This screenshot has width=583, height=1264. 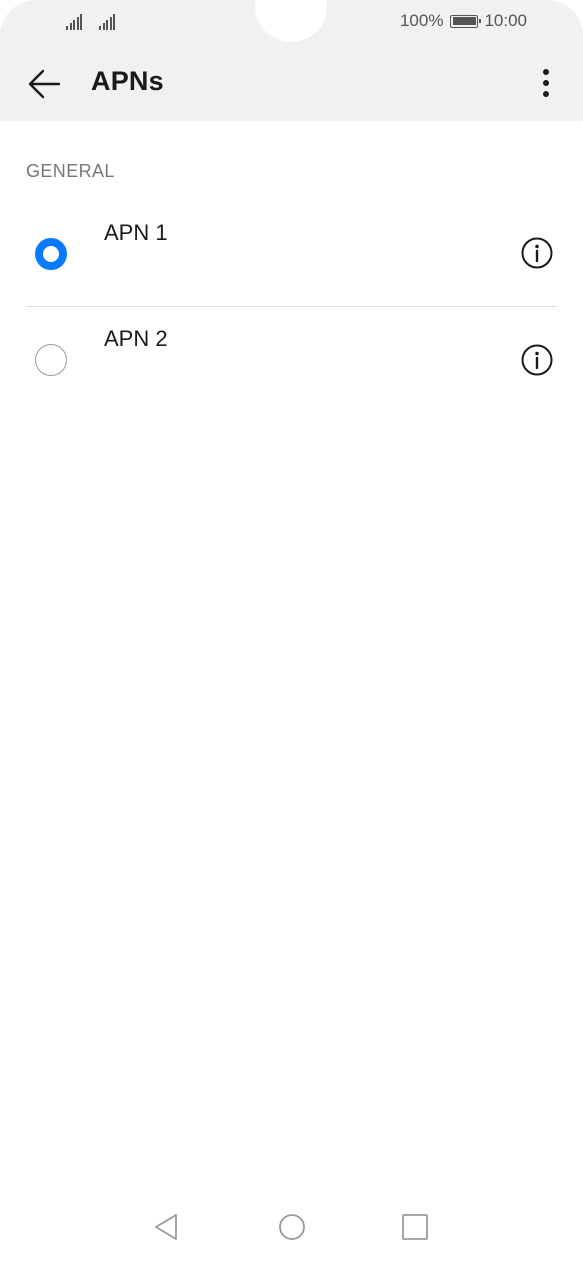 I want to click on apn-list-item: APN 2, so click(x=291, y=362).